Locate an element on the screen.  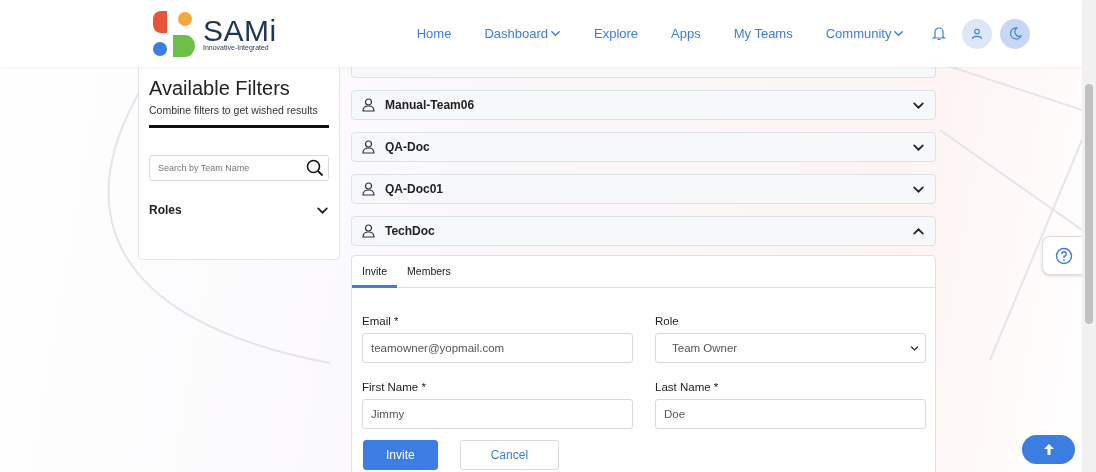
filter-section-header: Roles is located at coordinates (239, 210).